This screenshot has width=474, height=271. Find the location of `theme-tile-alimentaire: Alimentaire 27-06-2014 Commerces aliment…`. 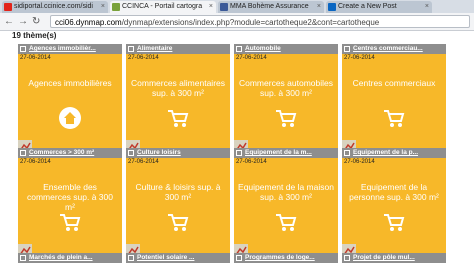

theme-tile-alimentaire: Alimentaire 27-06-2014 Commerces aliment… is located at coordinates (178, 99).